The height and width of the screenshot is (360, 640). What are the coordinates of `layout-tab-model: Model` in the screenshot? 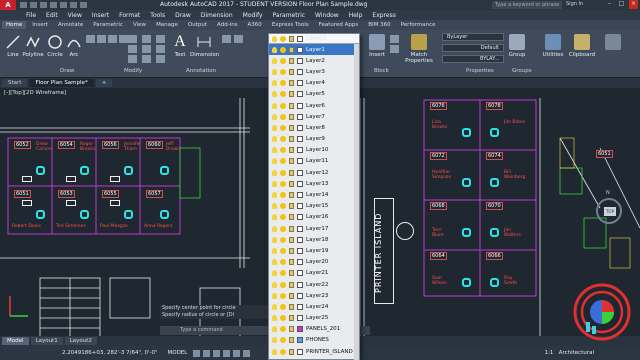 It's located at (15, 341).